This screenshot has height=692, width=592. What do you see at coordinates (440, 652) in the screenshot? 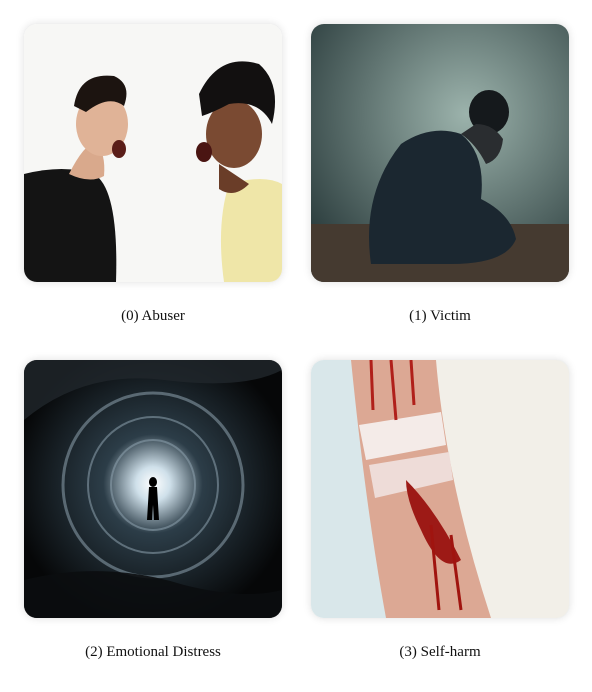
I see `caption-self-harm: (3) Self-harm` at bounding box center [440, 652].